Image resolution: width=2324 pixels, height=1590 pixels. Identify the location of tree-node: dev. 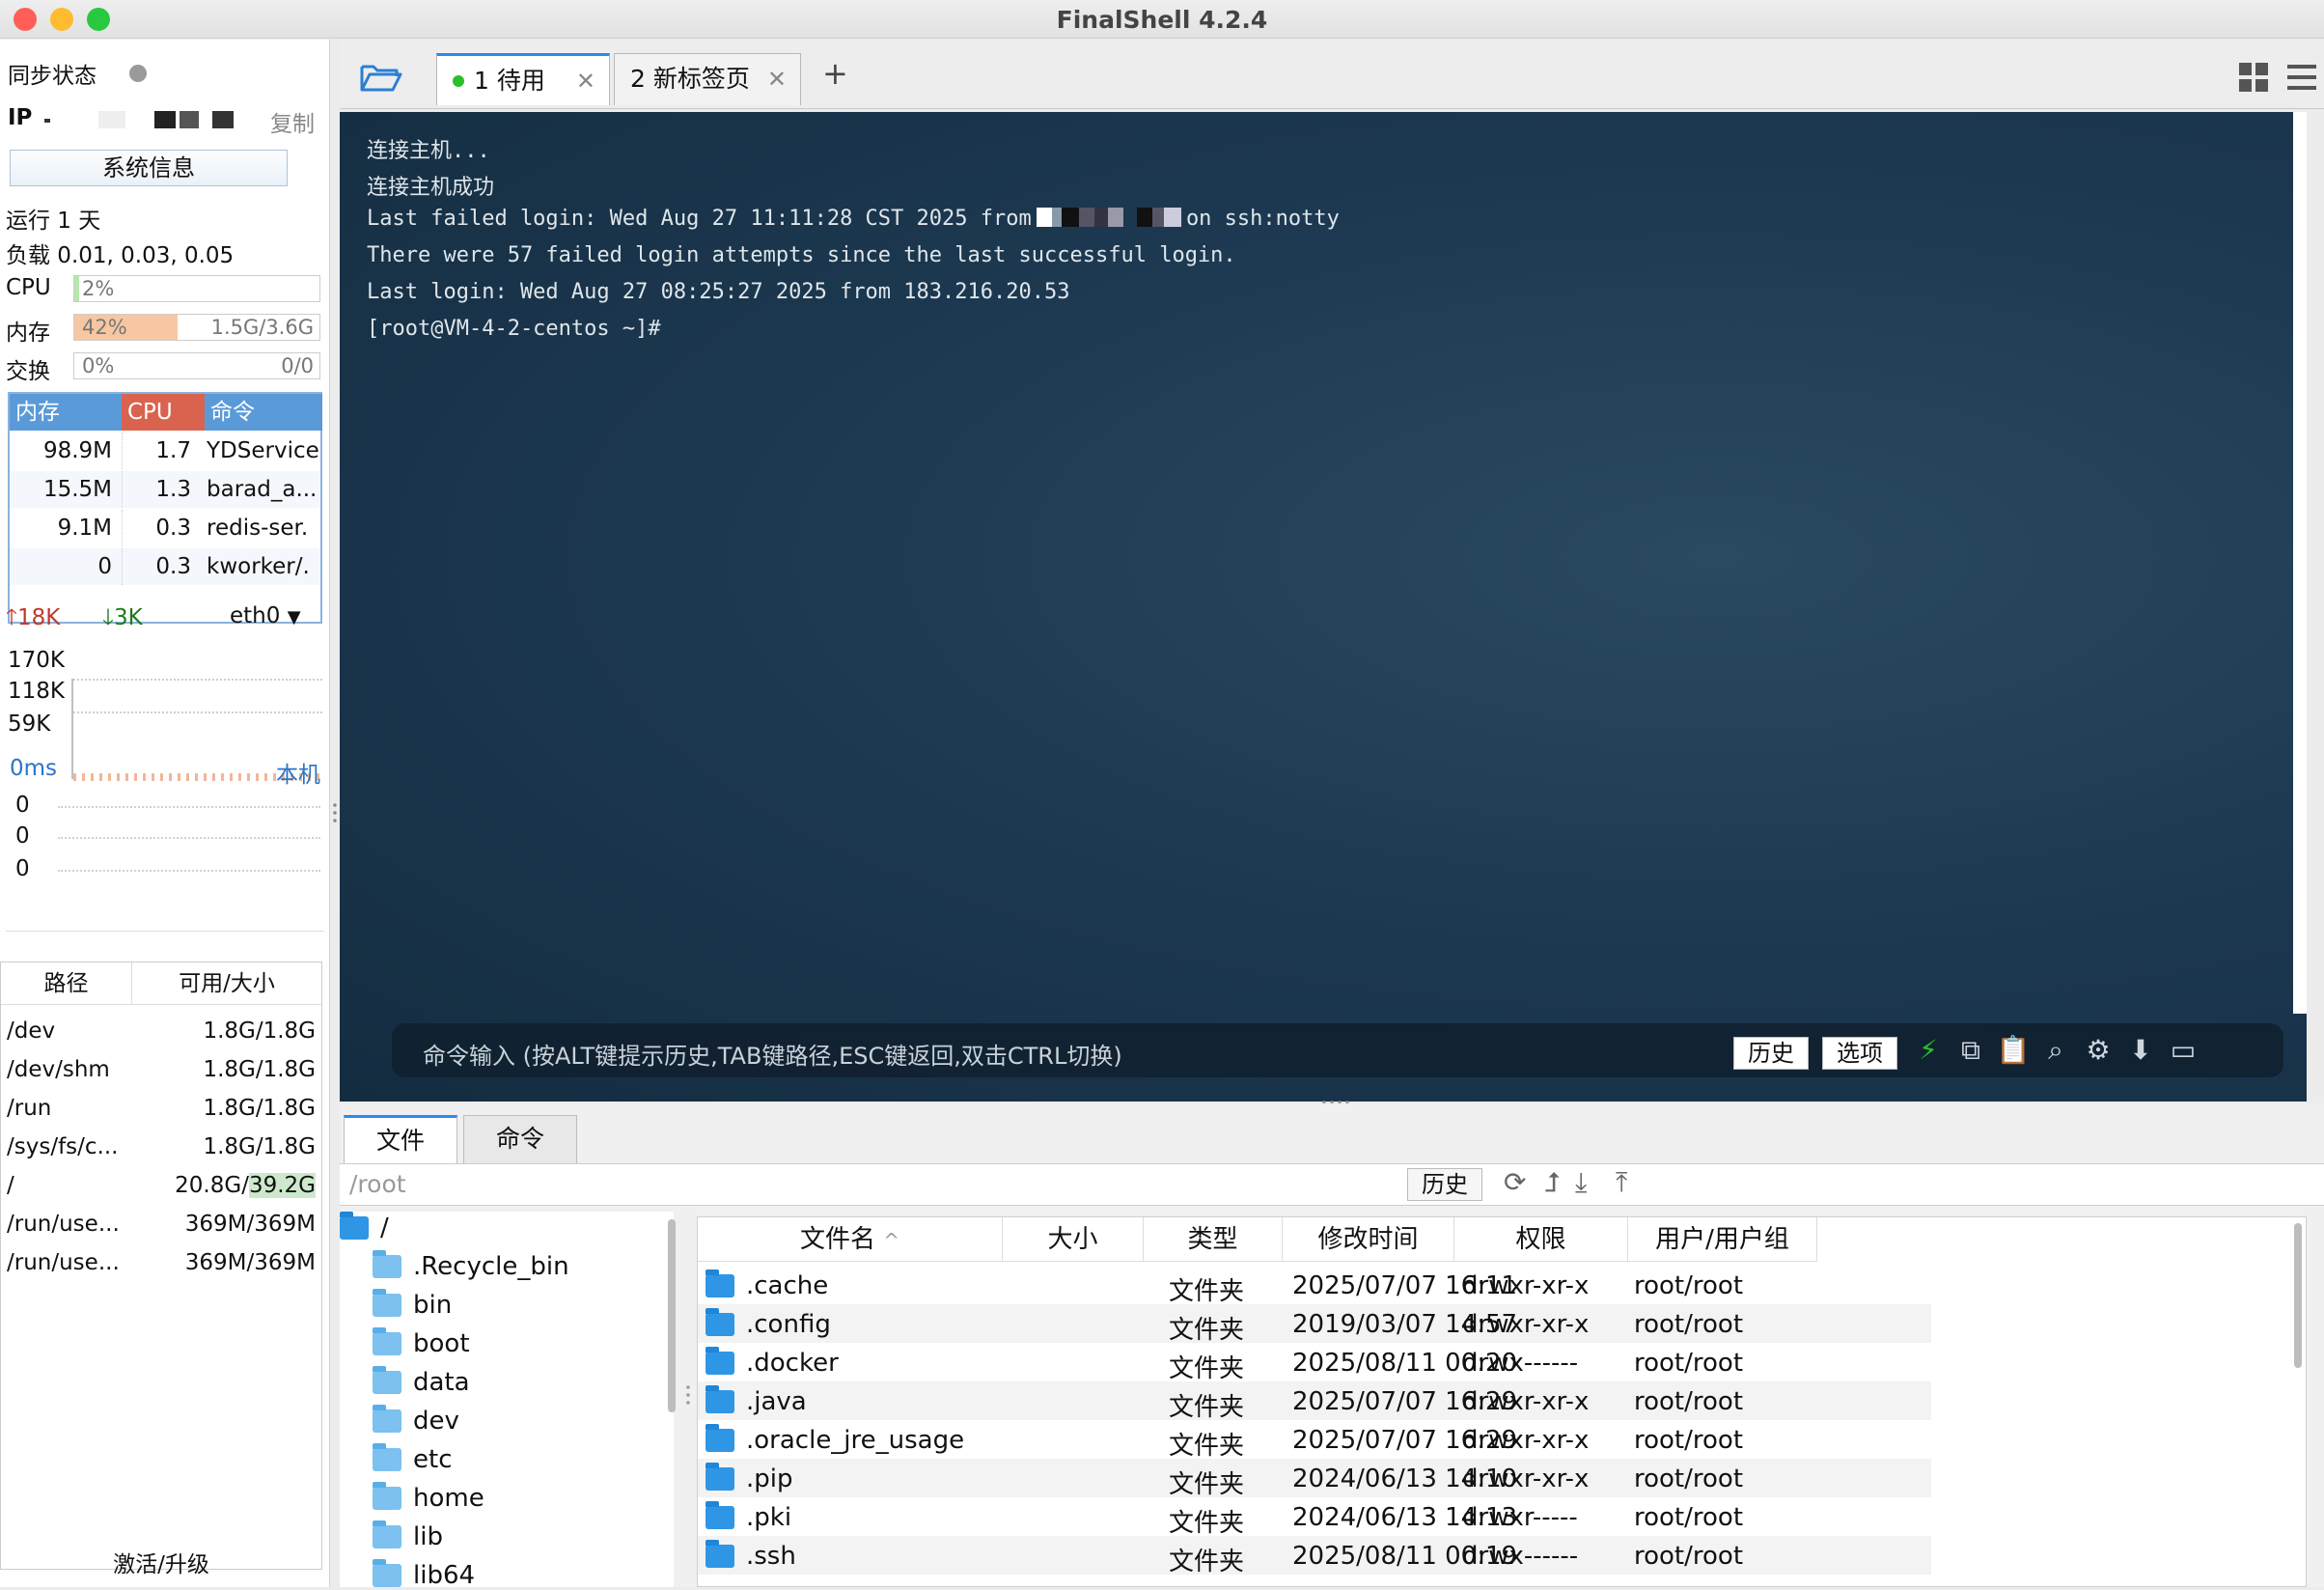
(416, 1421).